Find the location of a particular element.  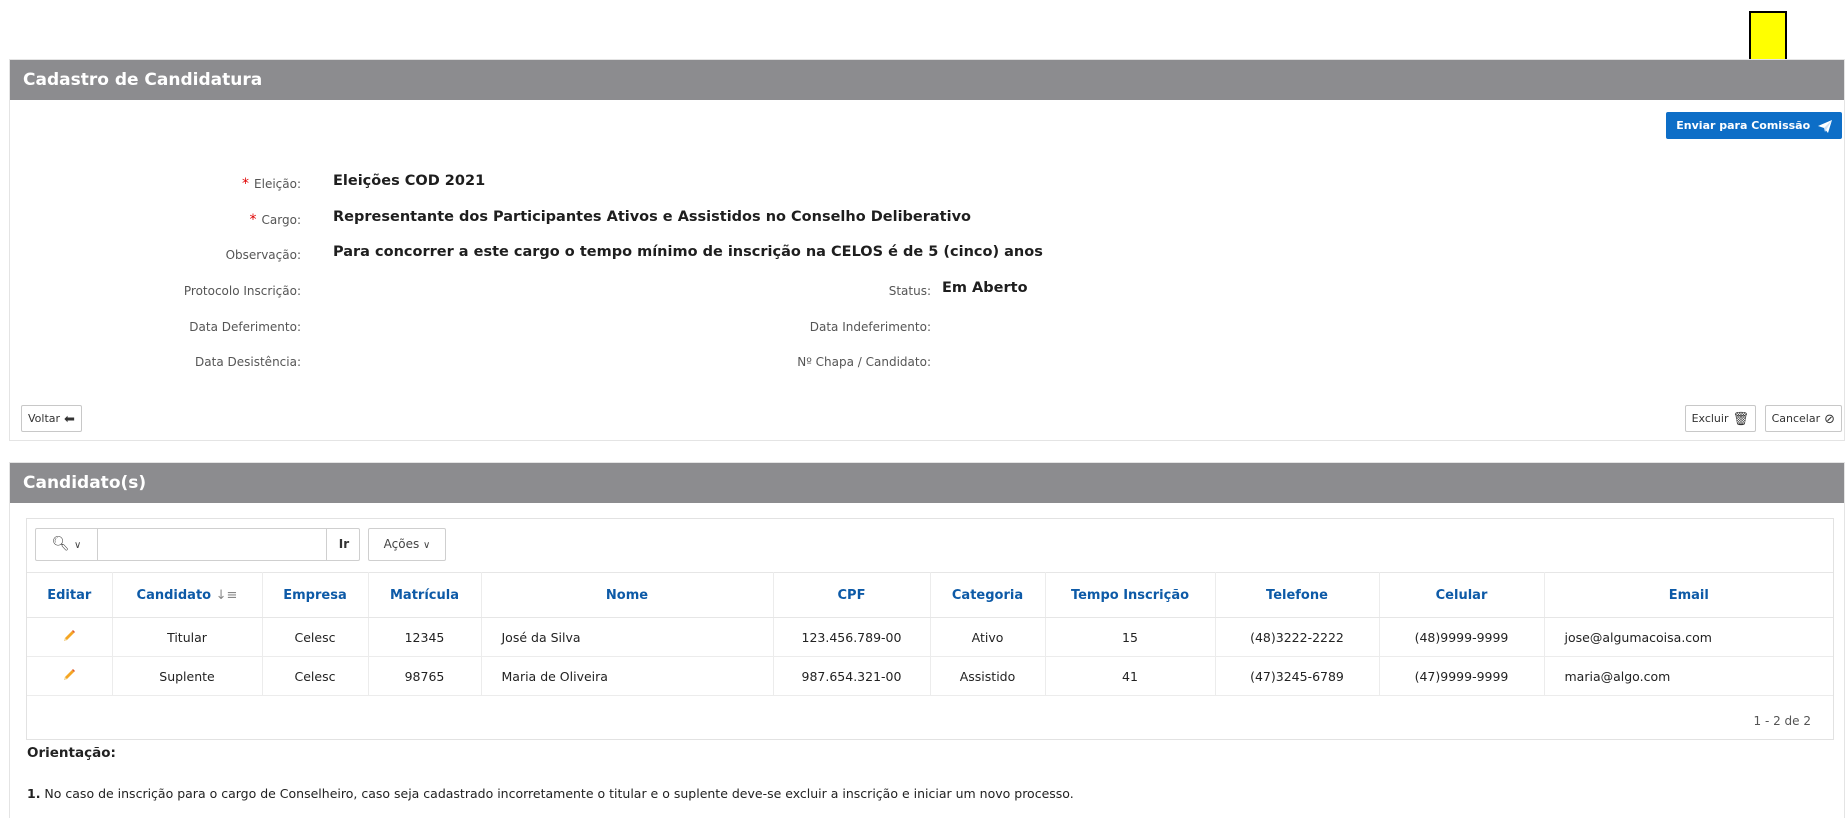

status-value: Em Aberto is located at coordinates (985, 288).